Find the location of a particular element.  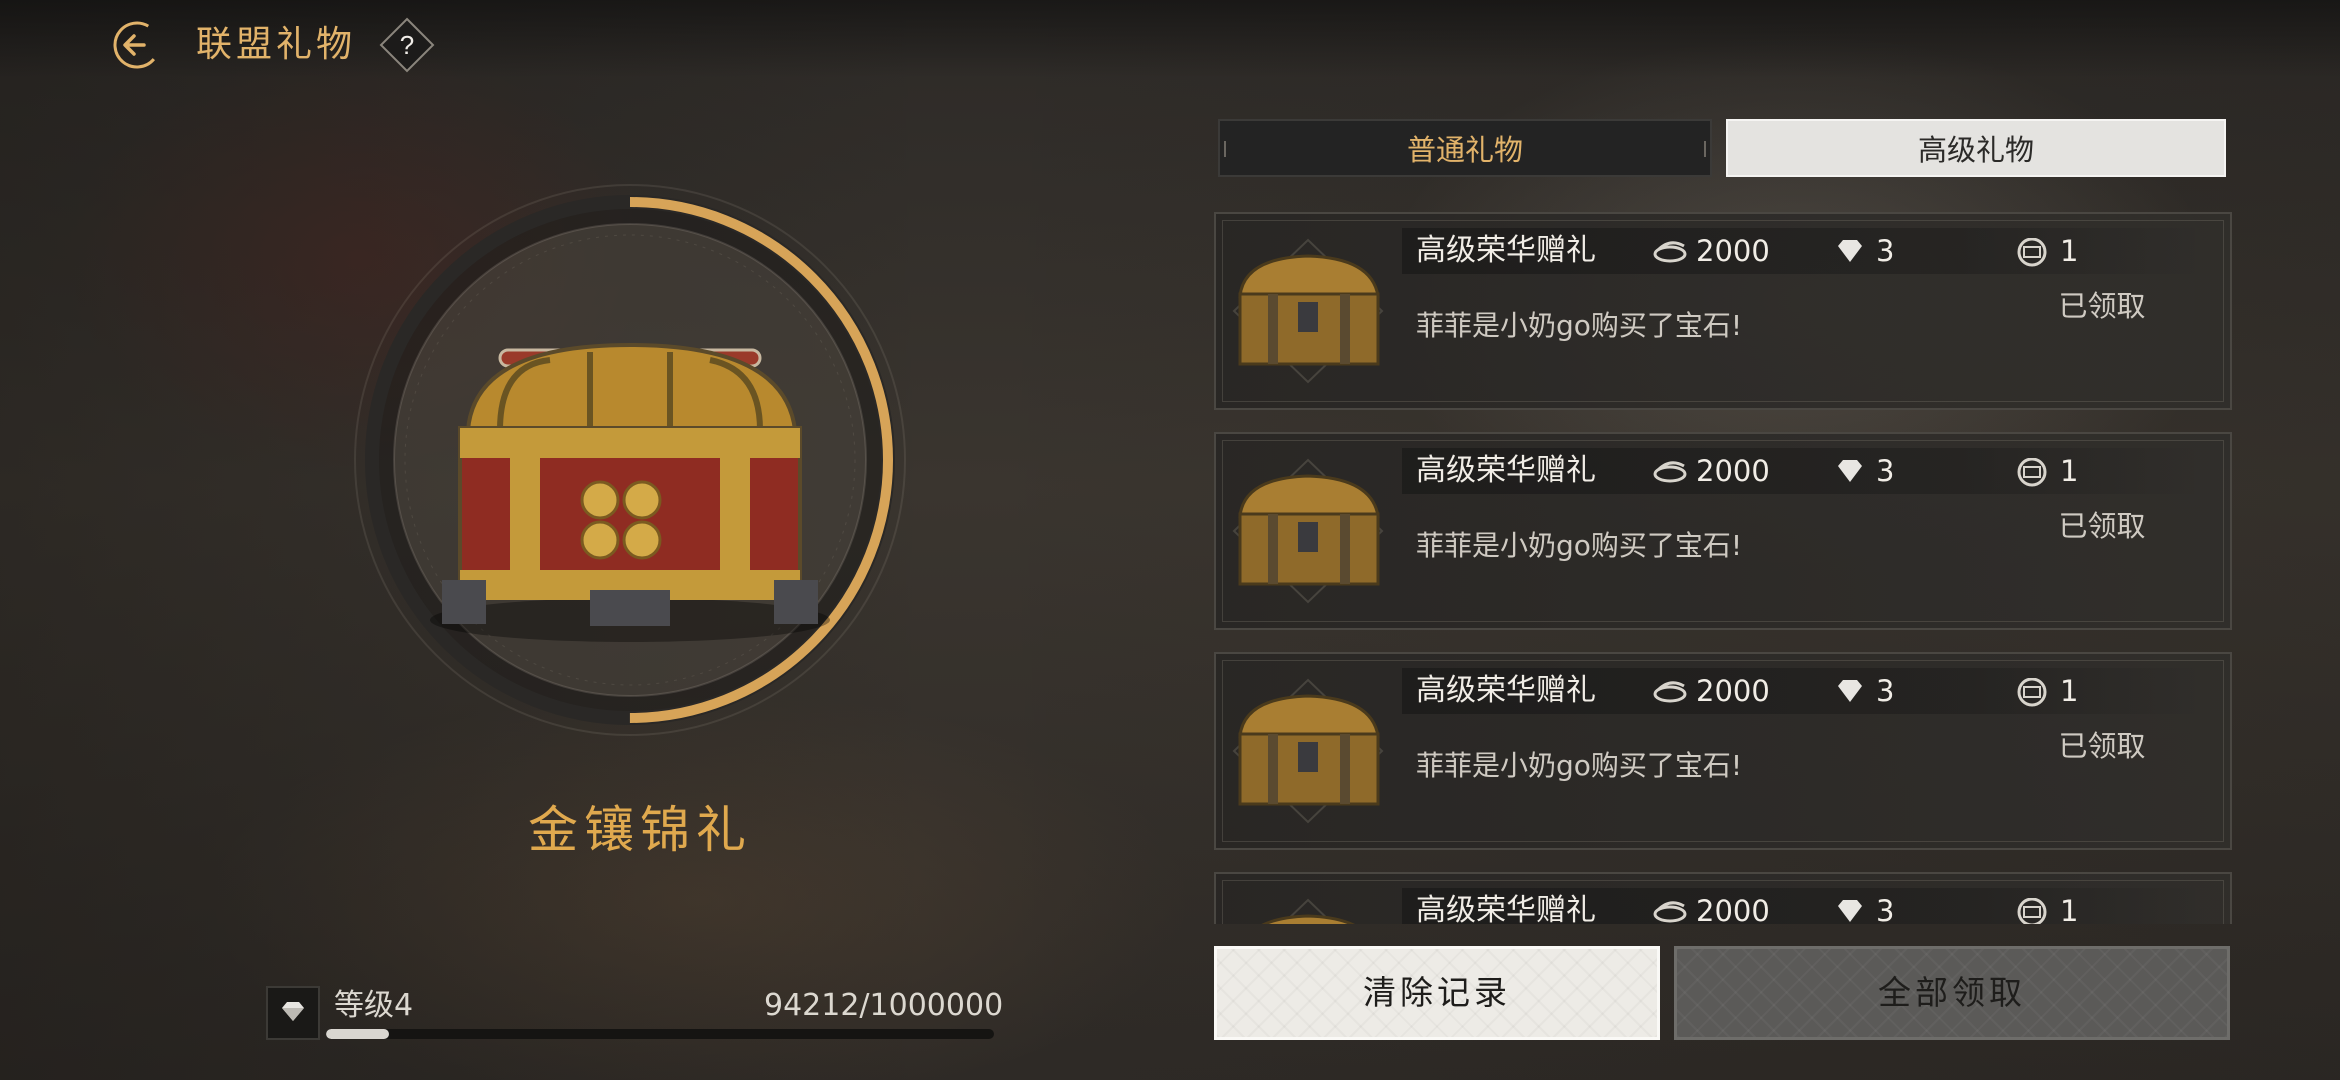

back-arrow-icon is located at coordinates (137, 45).